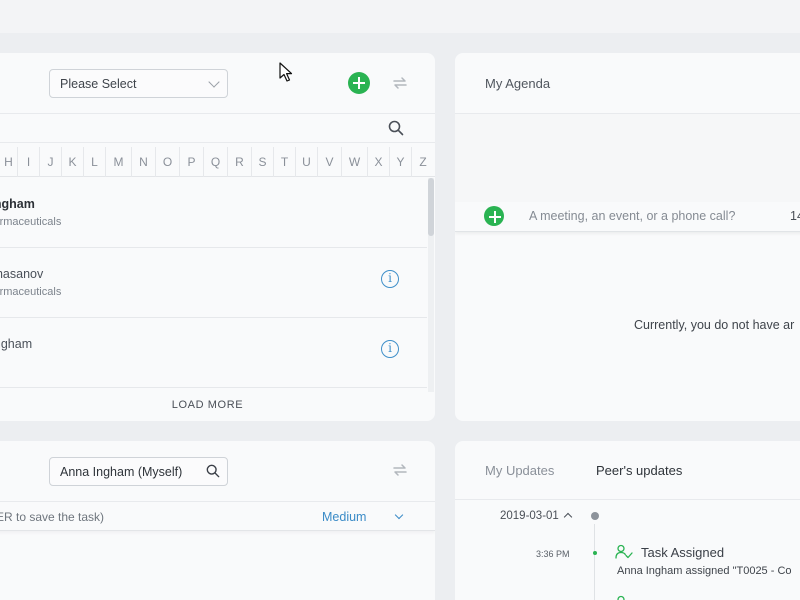  I want to click on cursor-pointer-icon, so click(286, 72).